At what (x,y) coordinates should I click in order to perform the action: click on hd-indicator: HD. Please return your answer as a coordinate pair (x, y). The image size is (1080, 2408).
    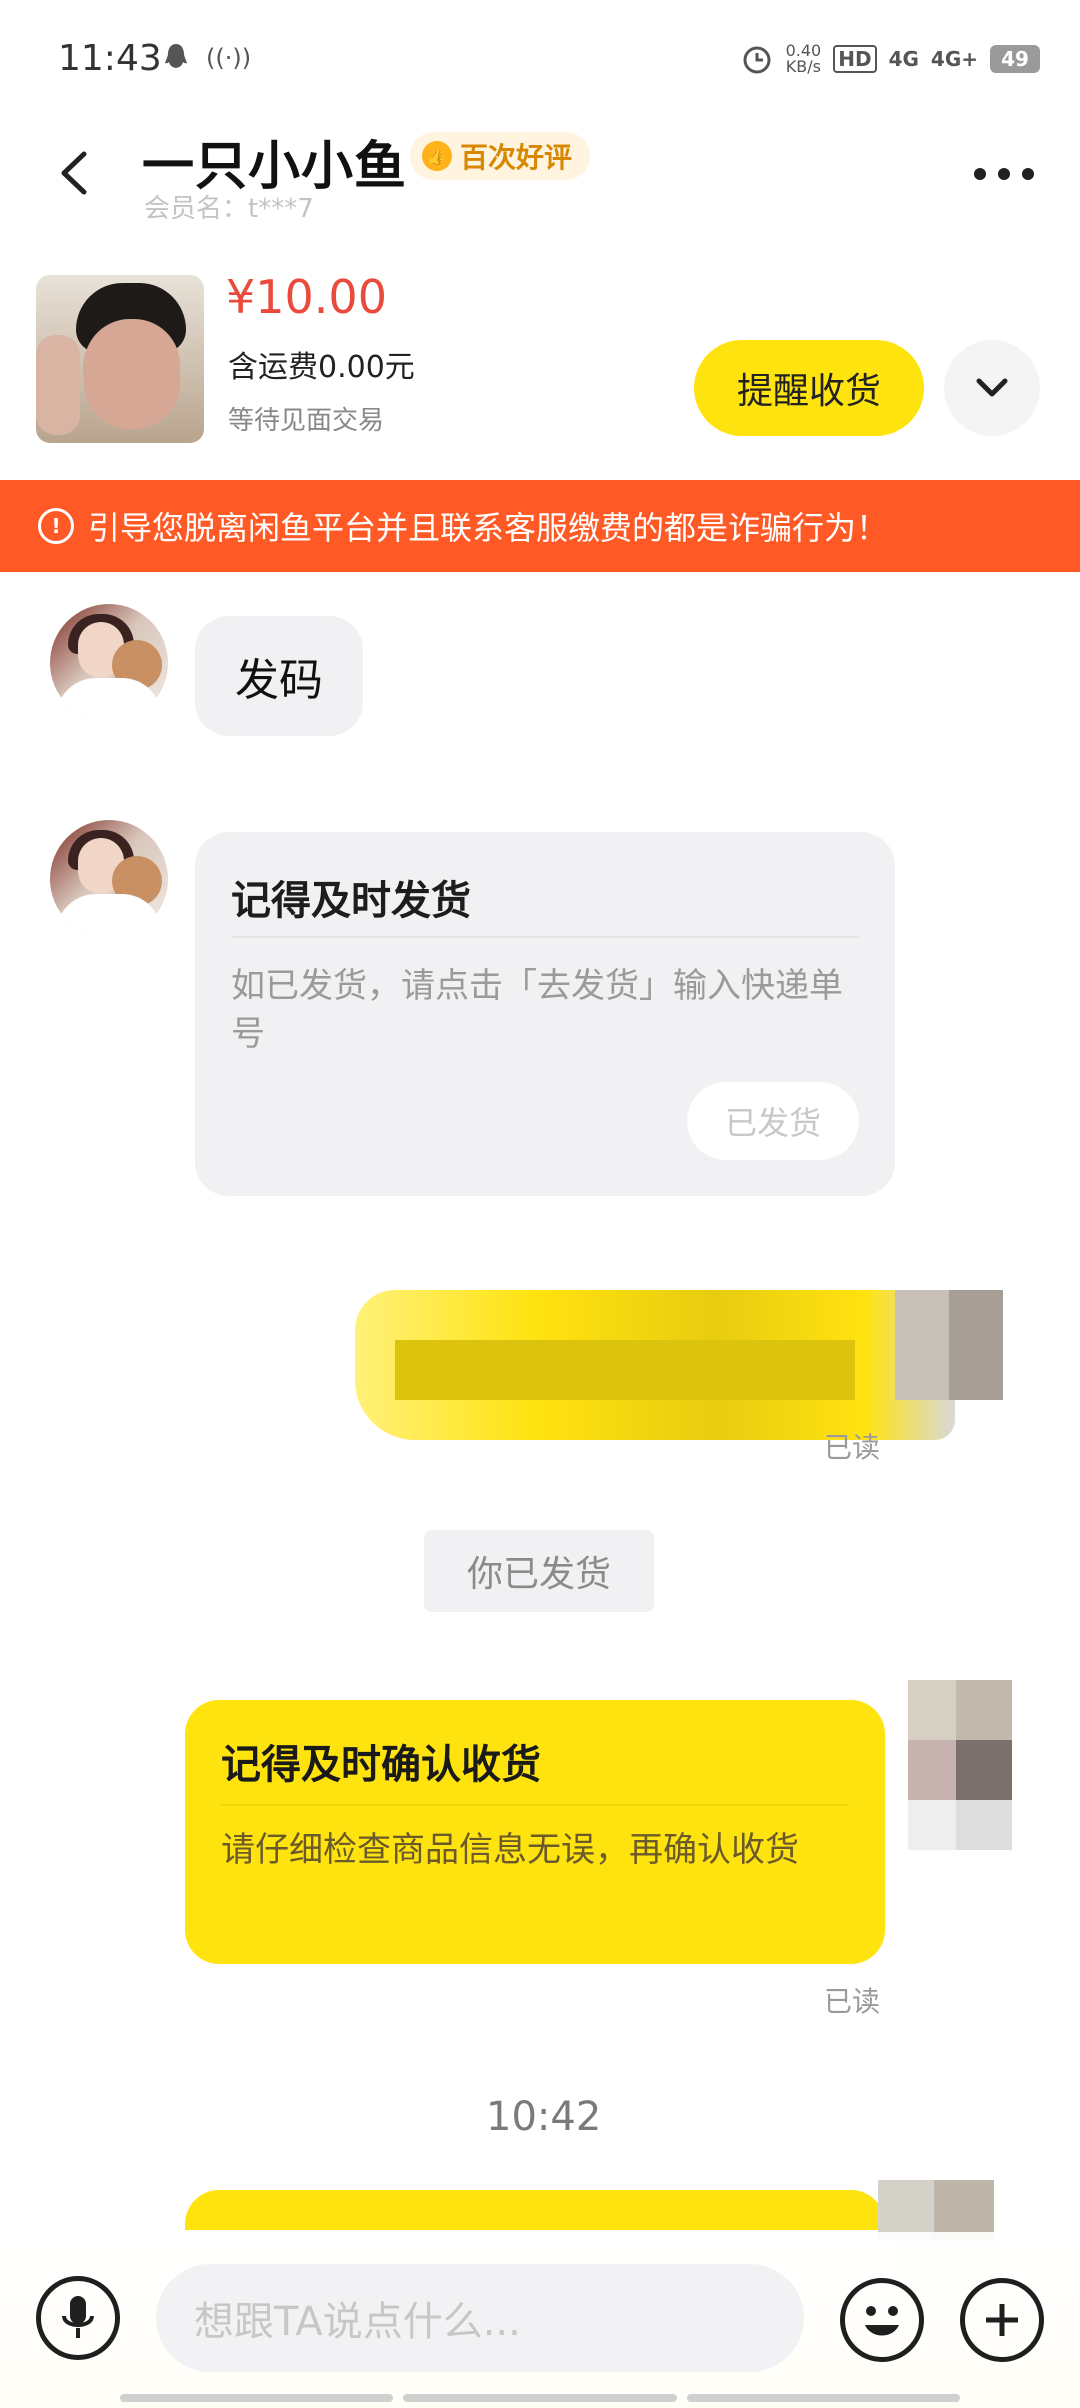
    Looking at the image, I should click on (855, 59).